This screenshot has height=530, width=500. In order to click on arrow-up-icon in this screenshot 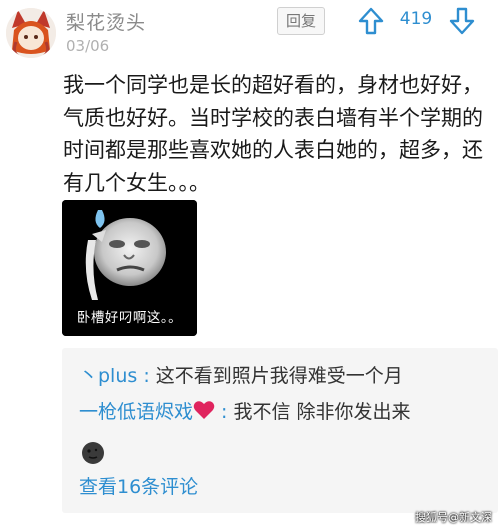, I will do `click(371, 21)`.